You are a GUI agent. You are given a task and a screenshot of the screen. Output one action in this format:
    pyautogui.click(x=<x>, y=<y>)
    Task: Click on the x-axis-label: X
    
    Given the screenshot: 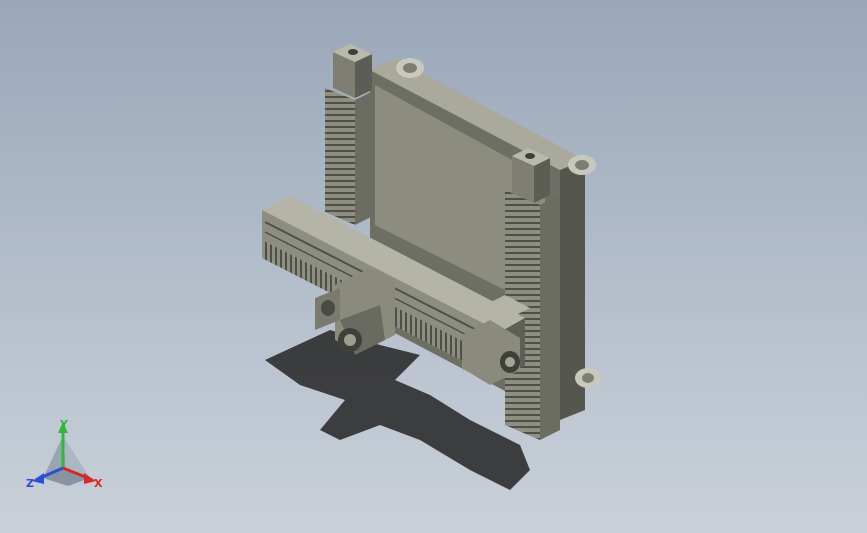 What is the action you would take?
    pyautogui.click(x=98, y=483)
    